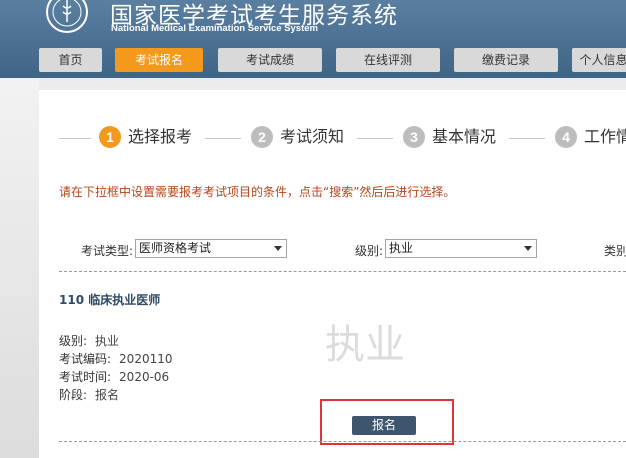  Describe the element at coordinates (270, 60) in the screenshot. I see `nav-exam-scores: 考试成绩` at that location.